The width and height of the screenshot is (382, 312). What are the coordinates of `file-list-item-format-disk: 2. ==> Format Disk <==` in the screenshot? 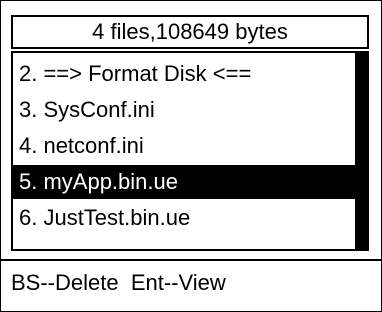 It's located at (184, 74).